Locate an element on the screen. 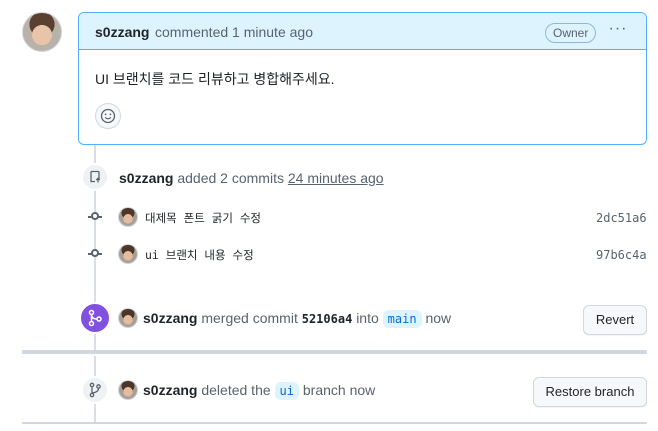  event-time-link: 24 minutes ago is located at coordinates (336, 178).